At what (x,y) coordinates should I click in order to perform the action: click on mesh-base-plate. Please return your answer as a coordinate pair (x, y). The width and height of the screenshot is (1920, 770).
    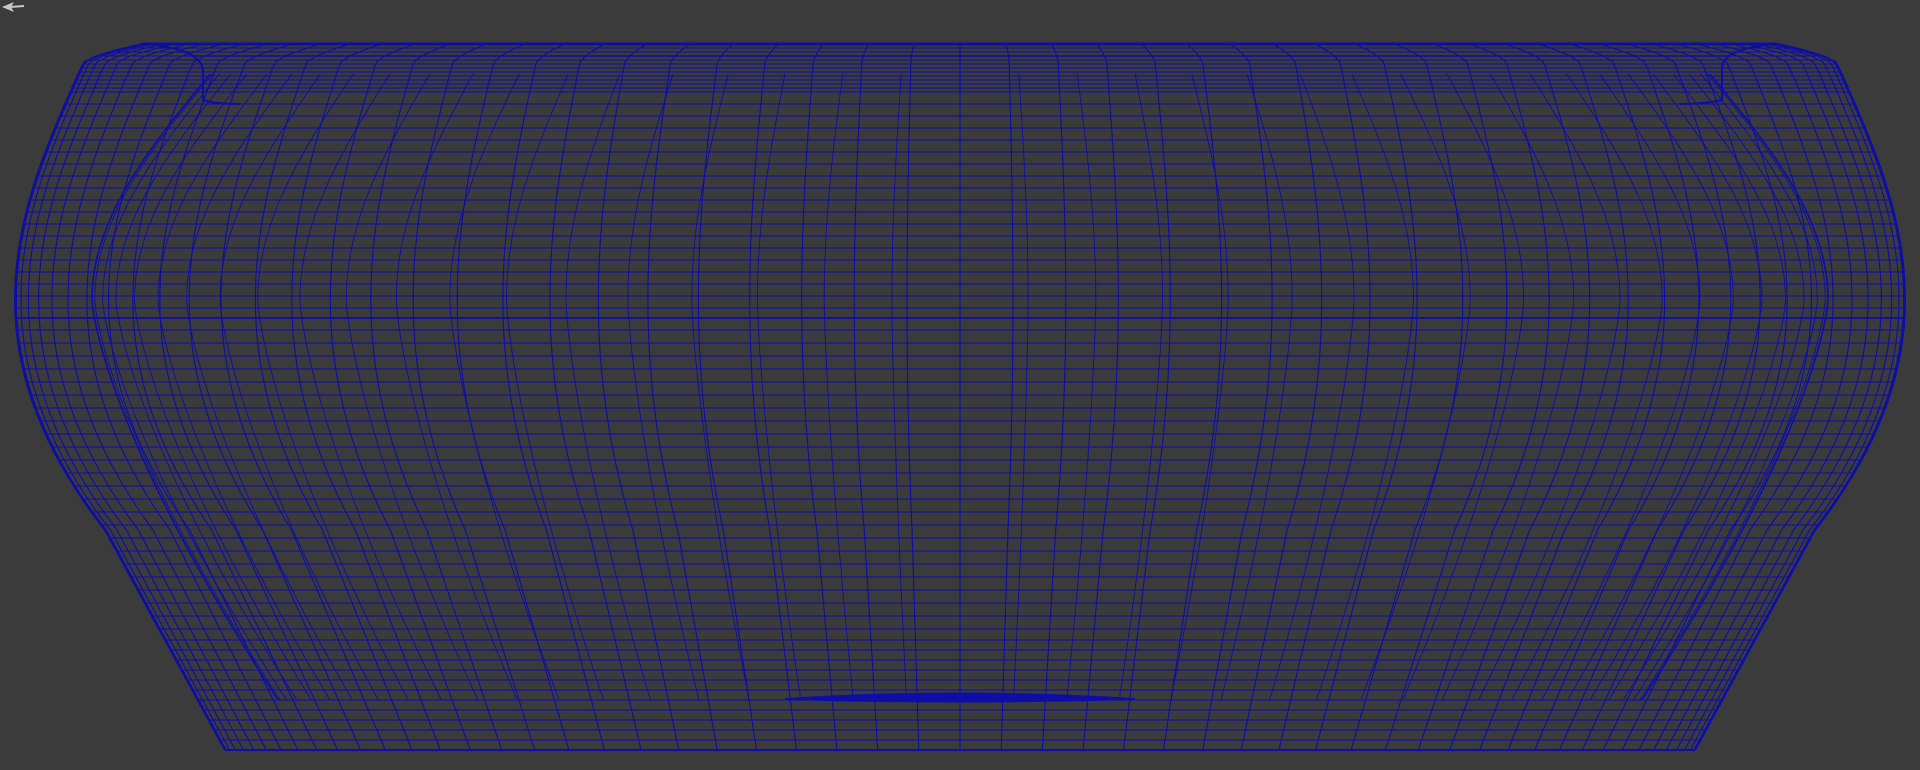
    Looking at the image, I should click on (960, 697).